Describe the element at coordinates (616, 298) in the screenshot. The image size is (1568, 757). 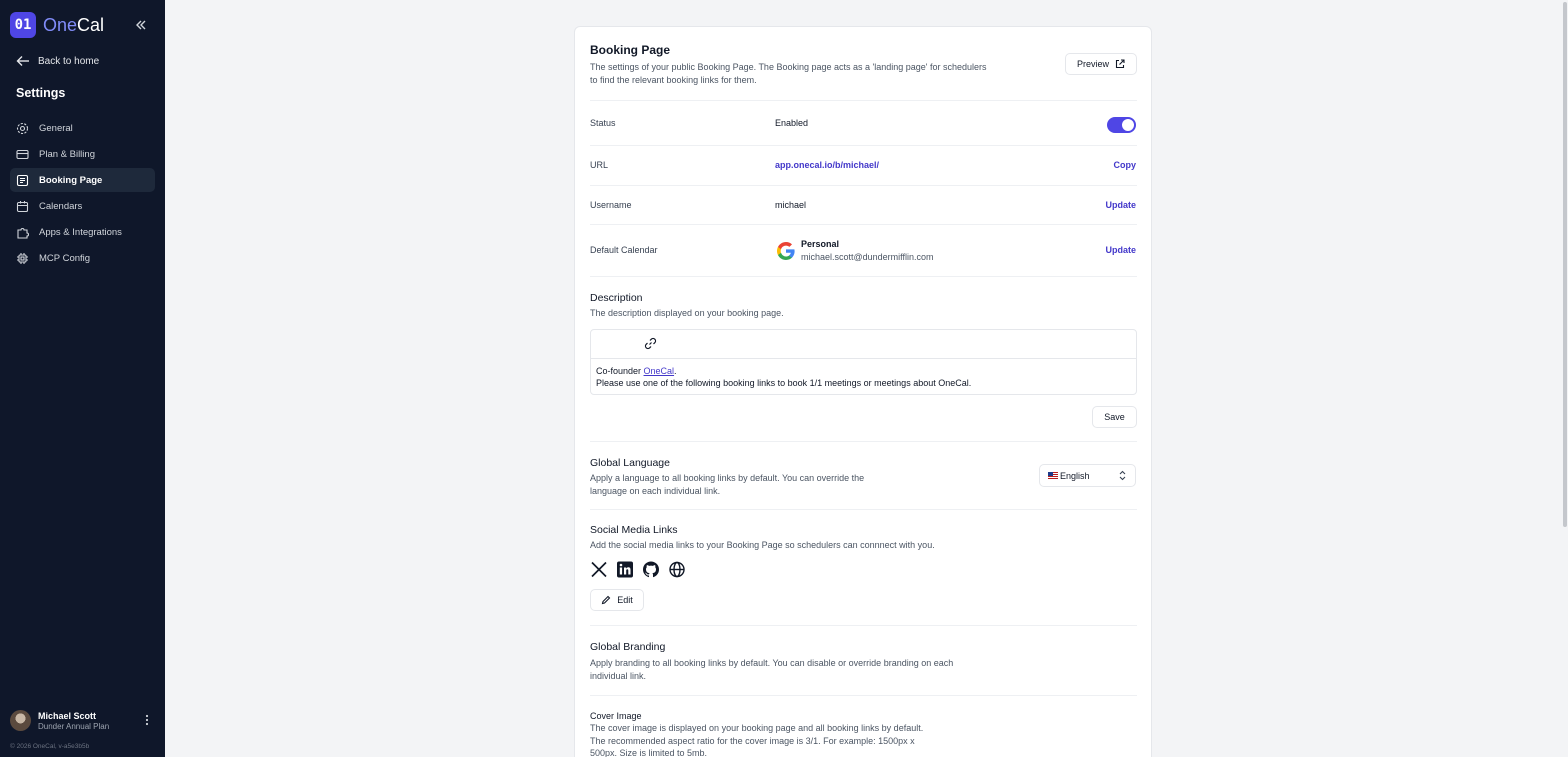
I see `description-title: Description` at that location.